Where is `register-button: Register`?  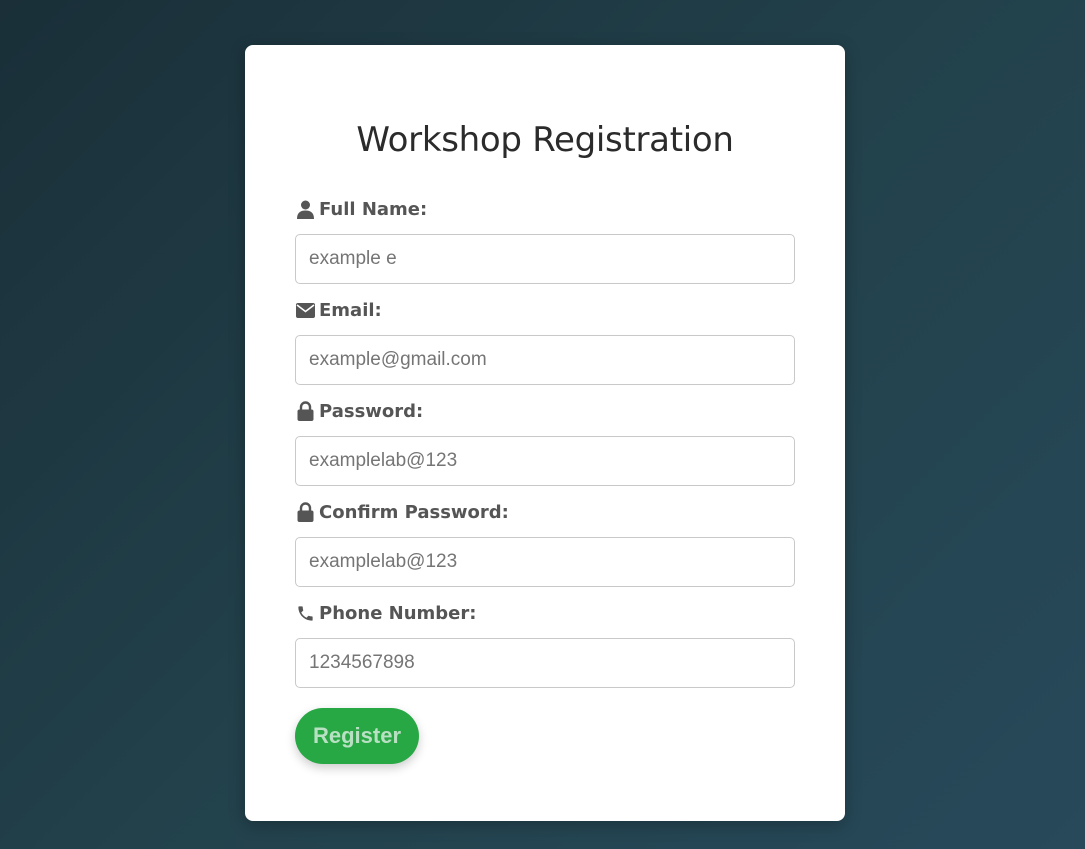
register-button: Register is located at coordinates (357, 736).